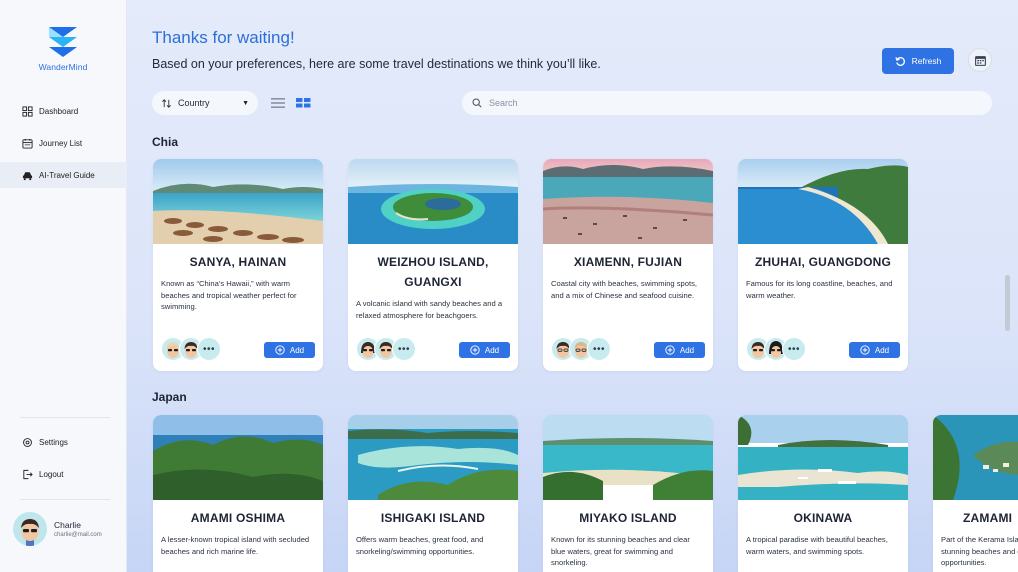  Describe the element at coordinates (27, 111) in the screenshot. I see `grid-icon` at that location.